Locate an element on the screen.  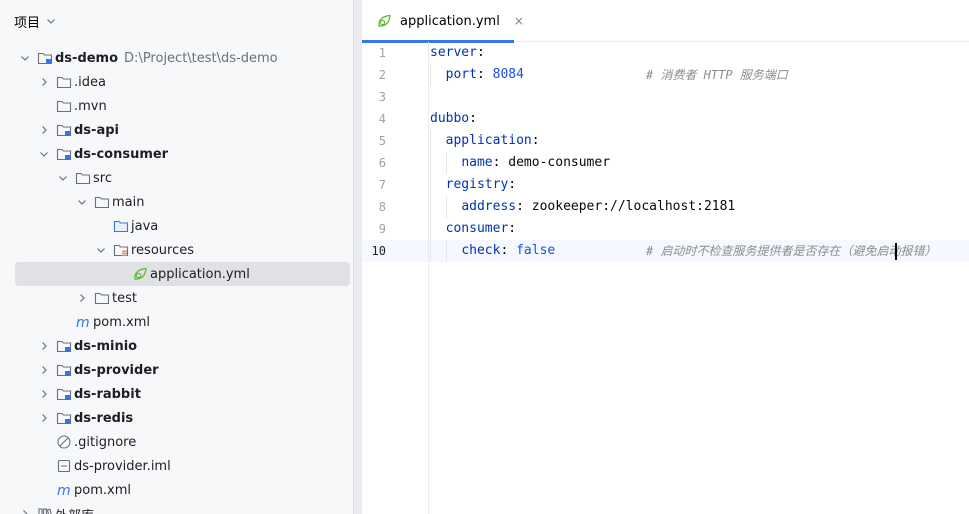
code-line: check: false is located at coordinates (492, 251).